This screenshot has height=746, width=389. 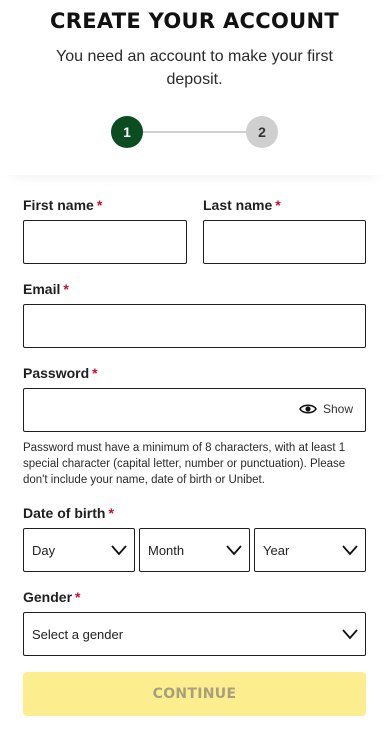 I want to click on last-name-label: Last name *, so click(x=242, y=205).